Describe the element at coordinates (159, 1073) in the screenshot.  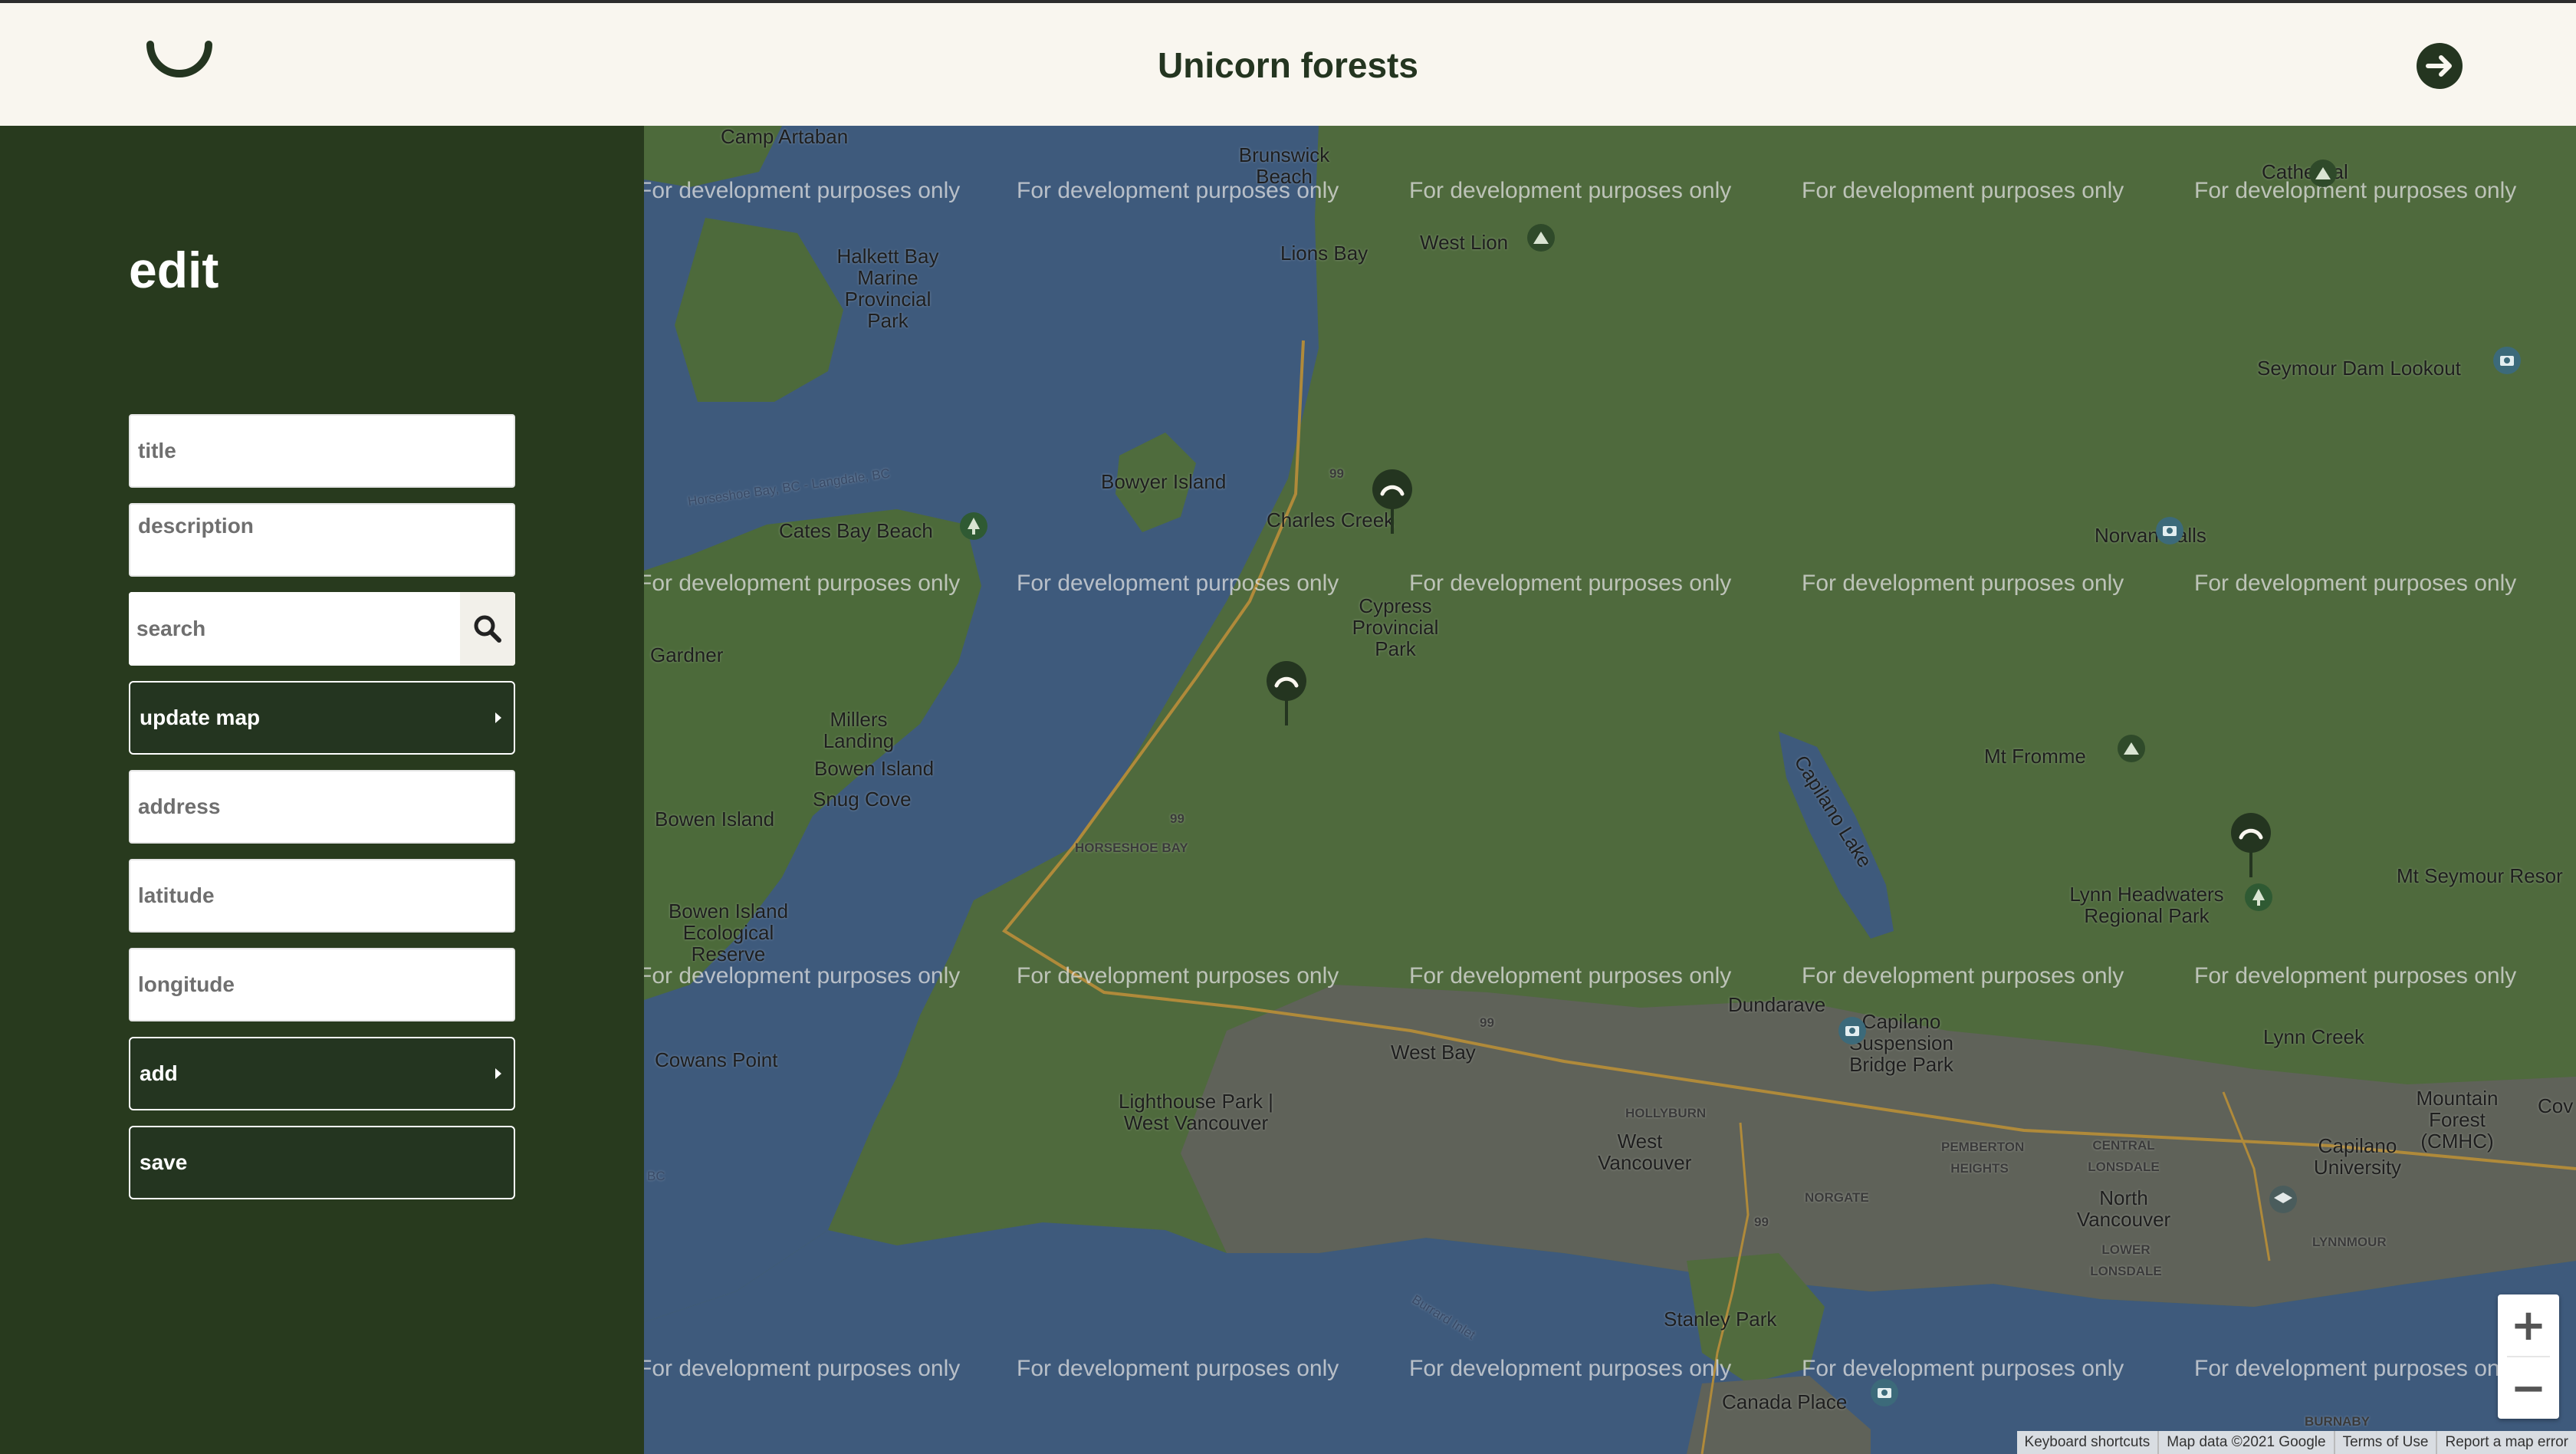
I see `add-label: add` at that location.